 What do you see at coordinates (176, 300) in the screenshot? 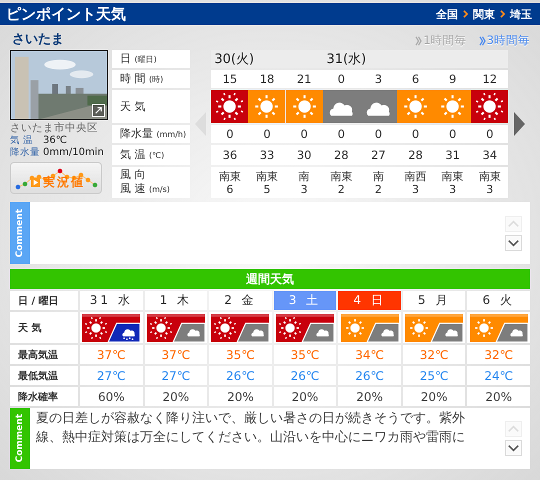
I see `day-header: 1 木` at bounding box center [176, 300].